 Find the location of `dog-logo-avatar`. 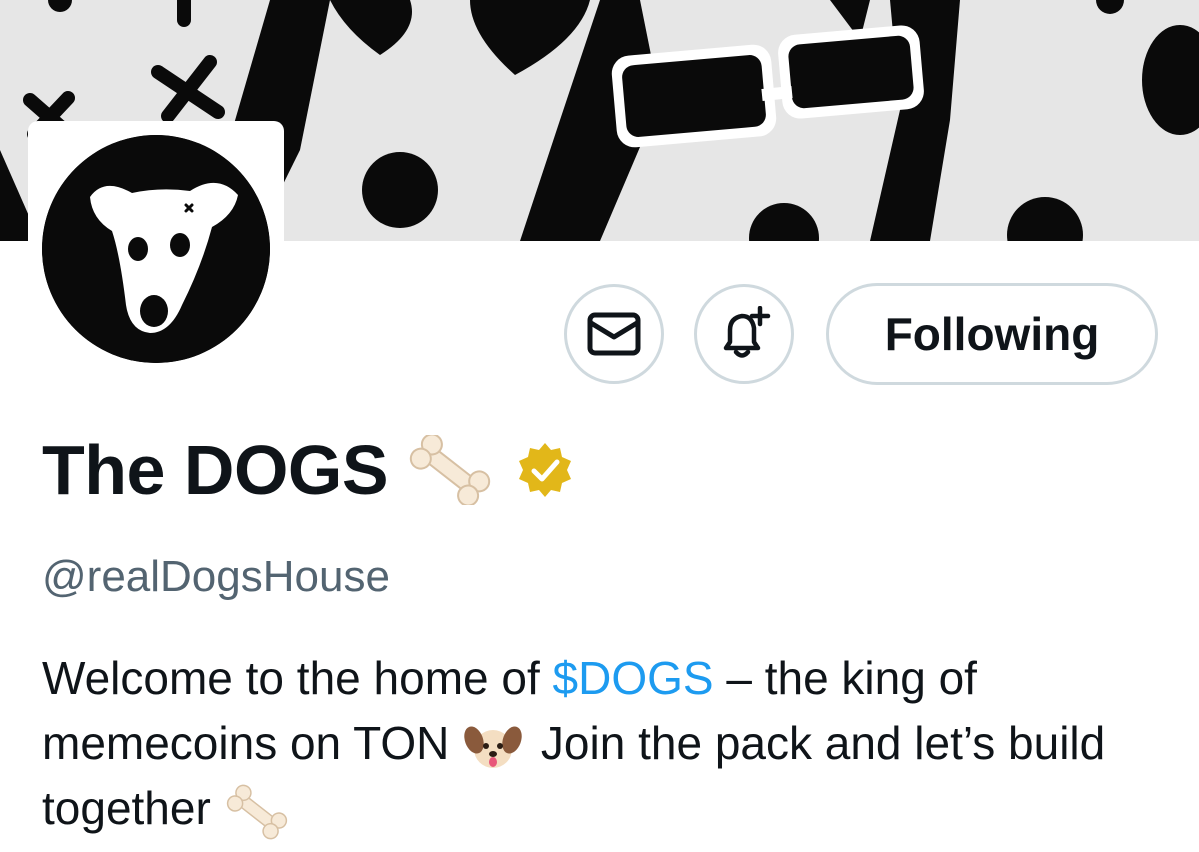

dog-logo-avatar is located at coordinates (156, 249).